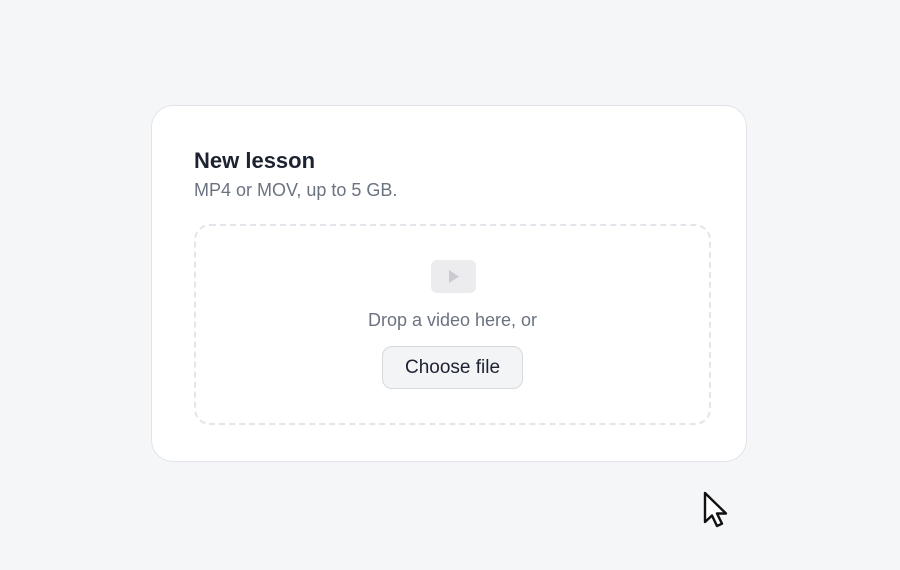 Image resolution: width=900 pixels, height=570 pixels. What do you see at coordinates (255, 160) in the screenshot?
I see `card-title: New lesson` at bounding box center [255, 160].